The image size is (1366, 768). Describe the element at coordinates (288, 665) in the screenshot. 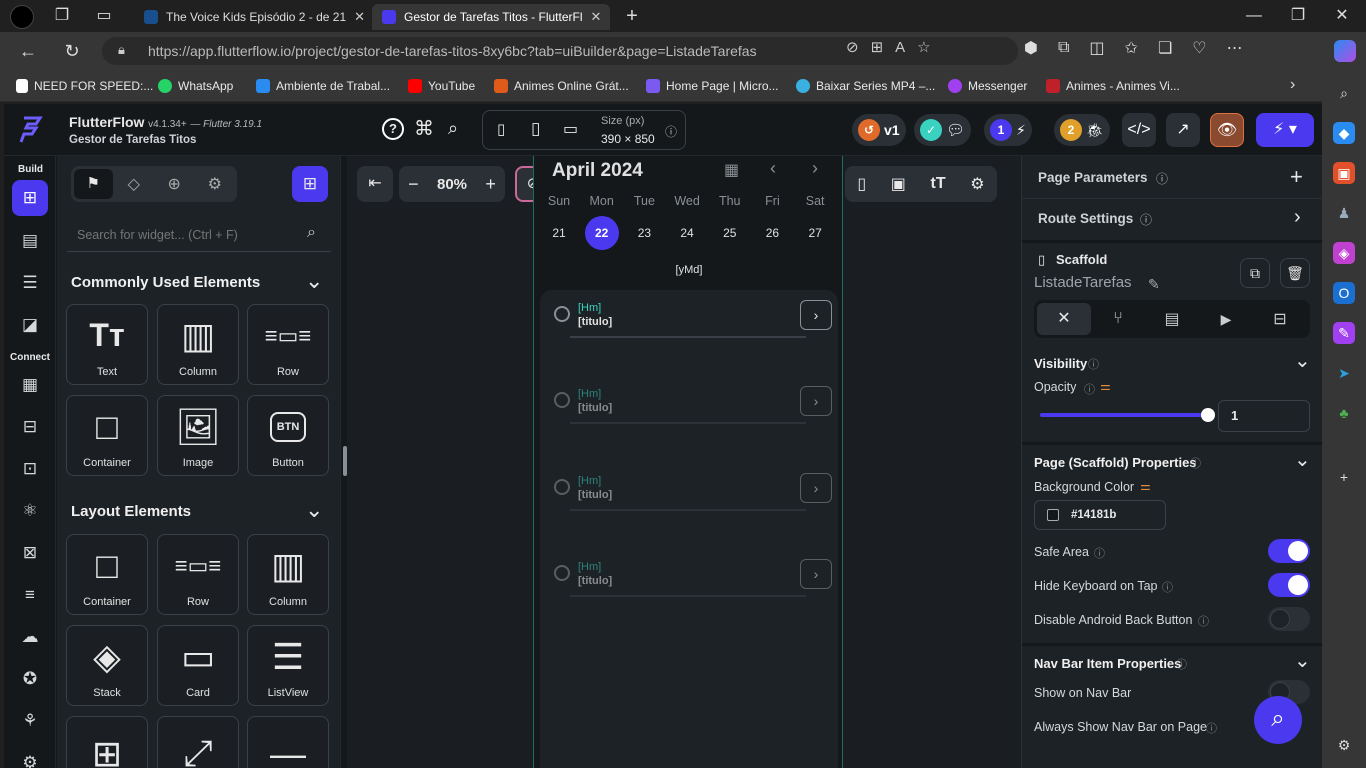

I see `widget-listview: ☰ ListView` at that location.